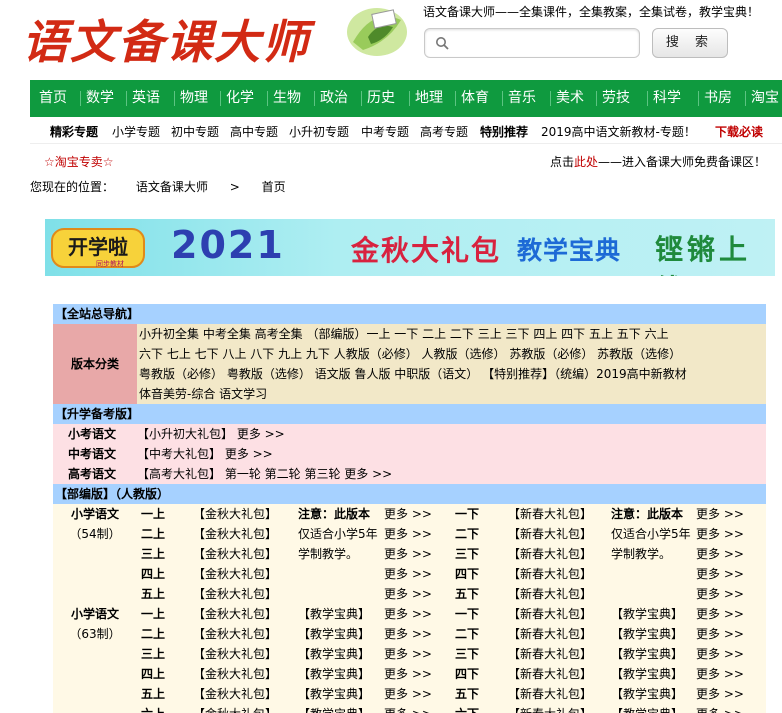 Image resolution: width=782 pixels, height=713 pixels. Describe the element at coordinates (444, 131) in the screenshot. I see `topic-link-gaokao: 高考专题` at that location.